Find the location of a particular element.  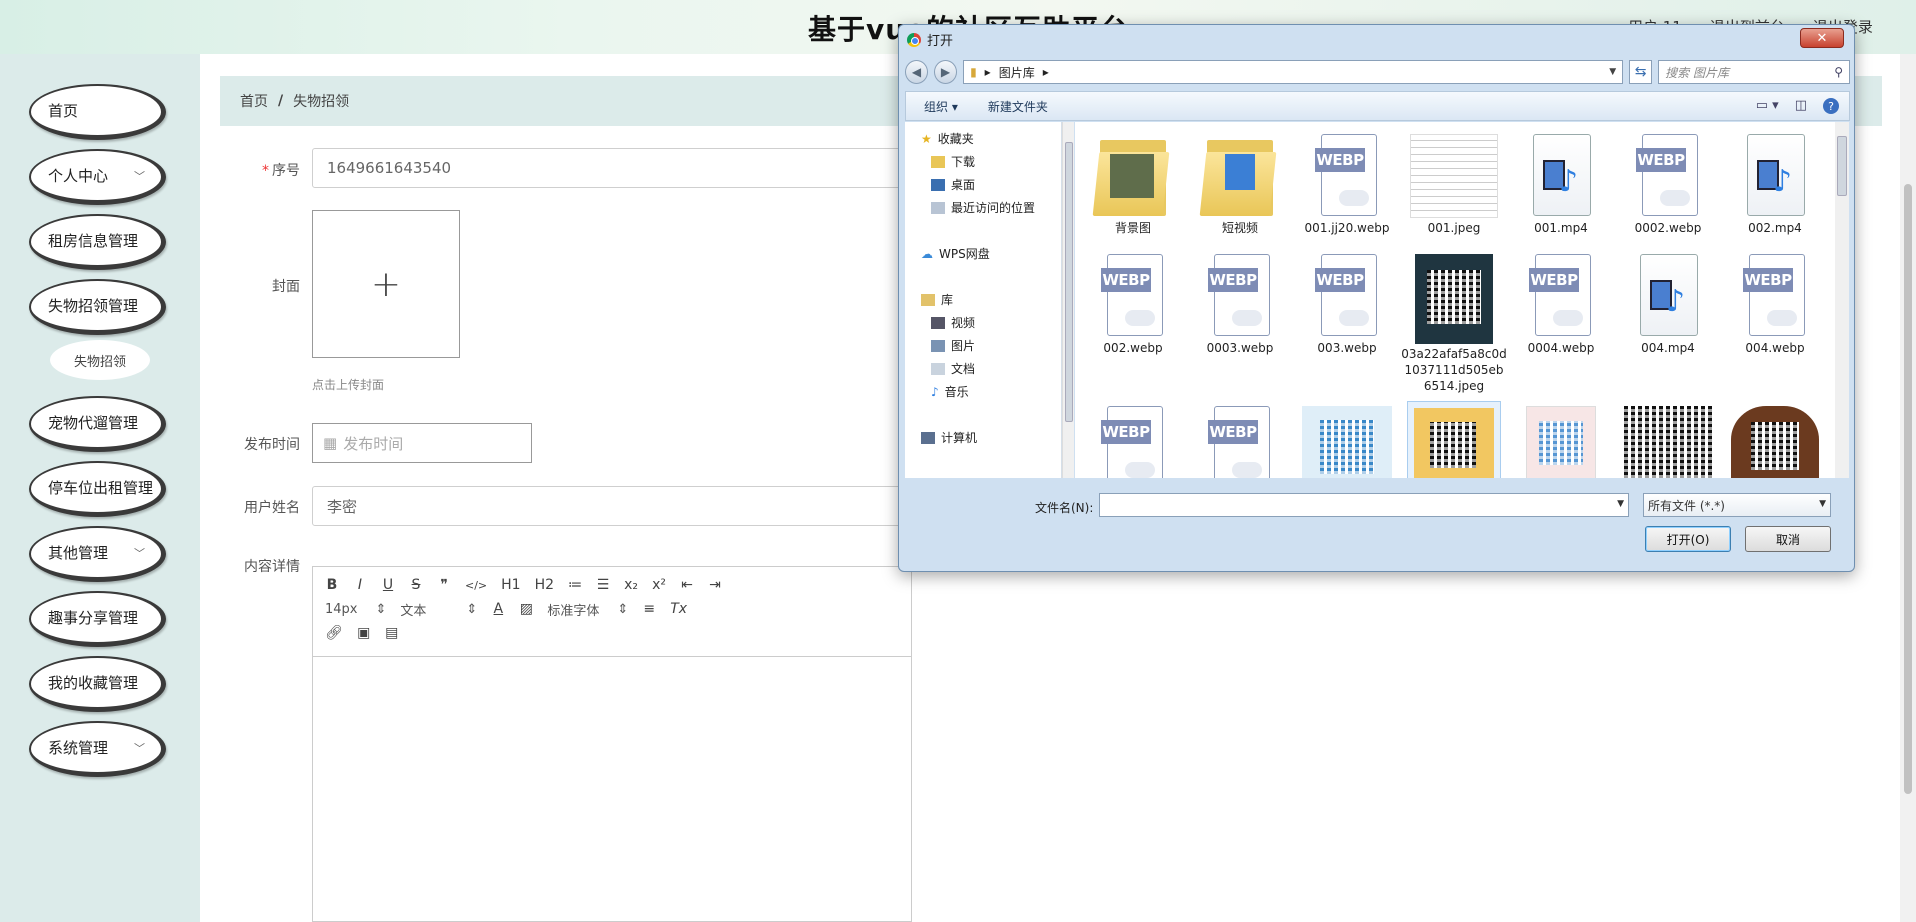

nav-wps: ☁ WPS网盘 is located at coordinates (955, 253).